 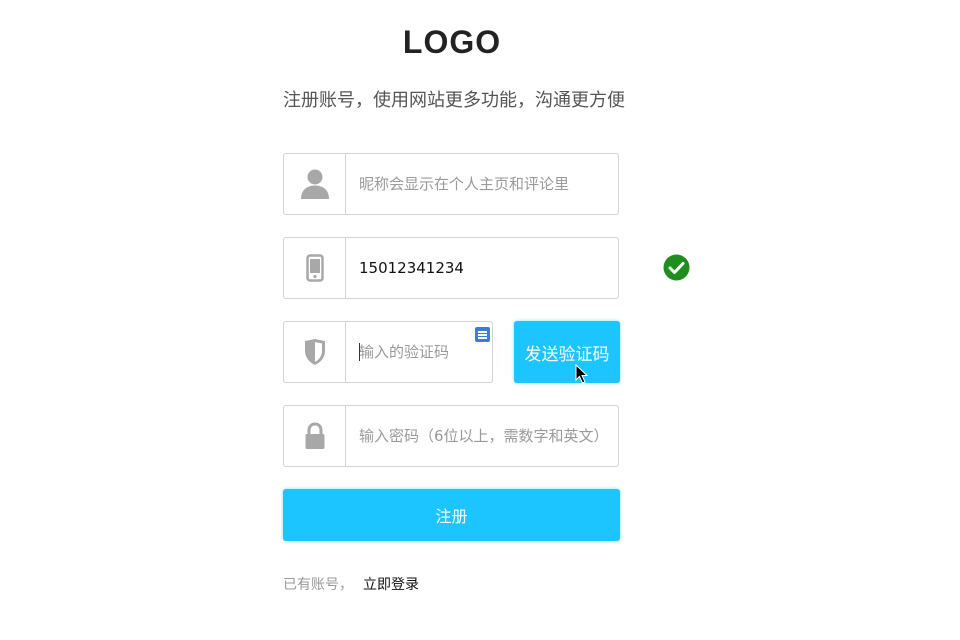 What do you see at coordinates (582, 375) in the screenshot?
I see `mouse-cursor-icon` at bounding box center [582, 375].